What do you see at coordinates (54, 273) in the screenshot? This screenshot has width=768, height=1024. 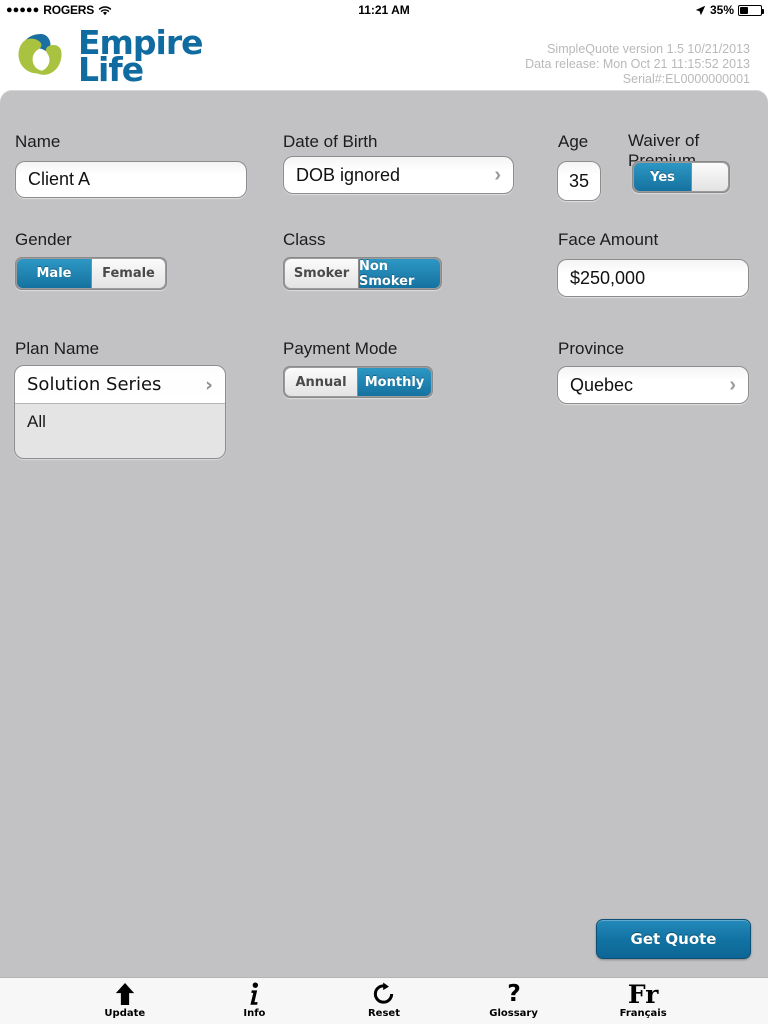 I see `gender-option-male: Male` at bounding box center [54, 273].